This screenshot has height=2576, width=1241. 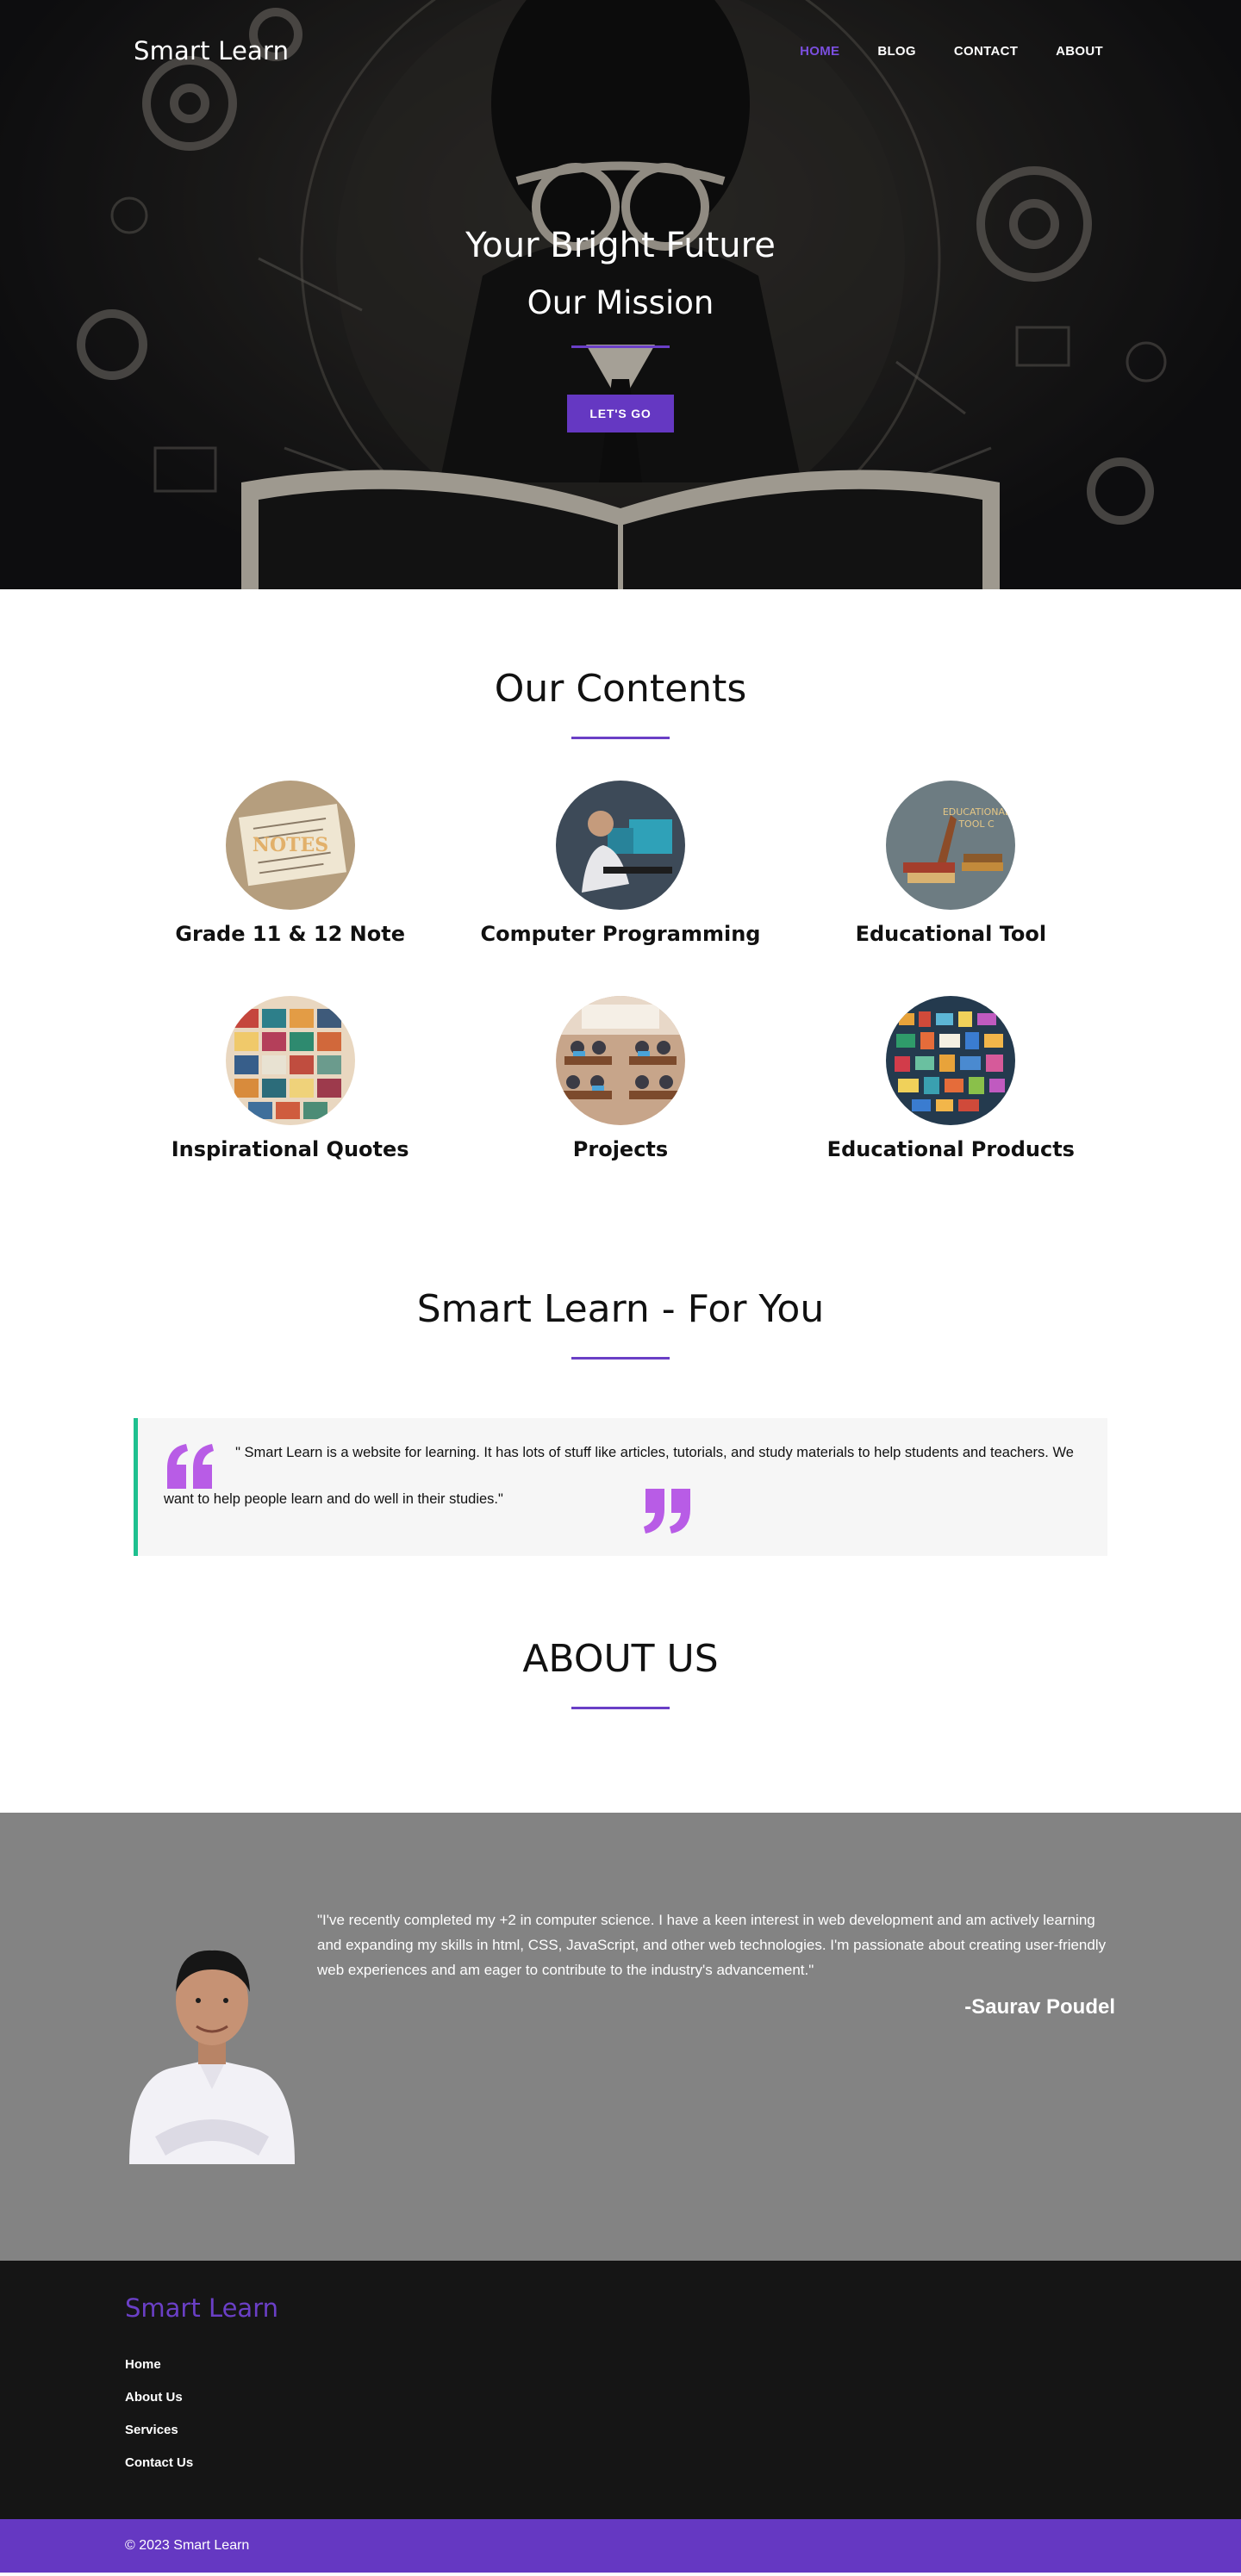 What do you see at coordinates (683, 2308) in the screenshot?
I see `footer-brand: Smart Learn` at bounding box center [683, 2308].